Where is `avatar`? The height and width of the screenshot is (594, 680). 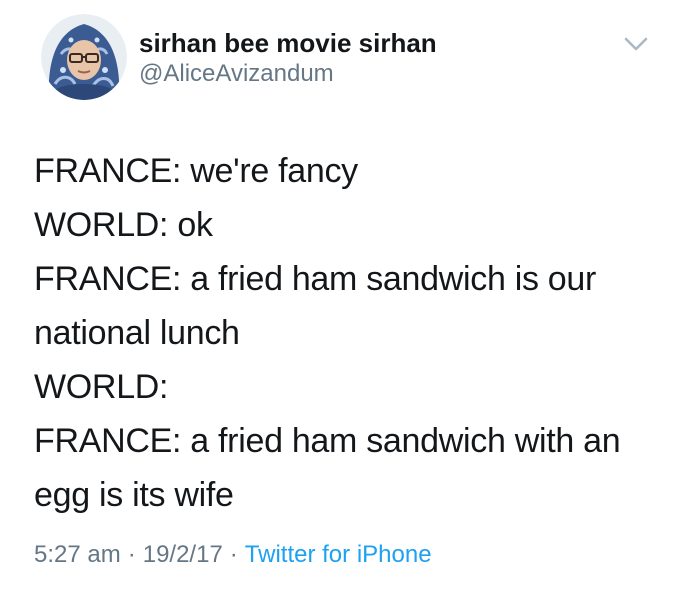 avatar is located at coordinates (84, 57).